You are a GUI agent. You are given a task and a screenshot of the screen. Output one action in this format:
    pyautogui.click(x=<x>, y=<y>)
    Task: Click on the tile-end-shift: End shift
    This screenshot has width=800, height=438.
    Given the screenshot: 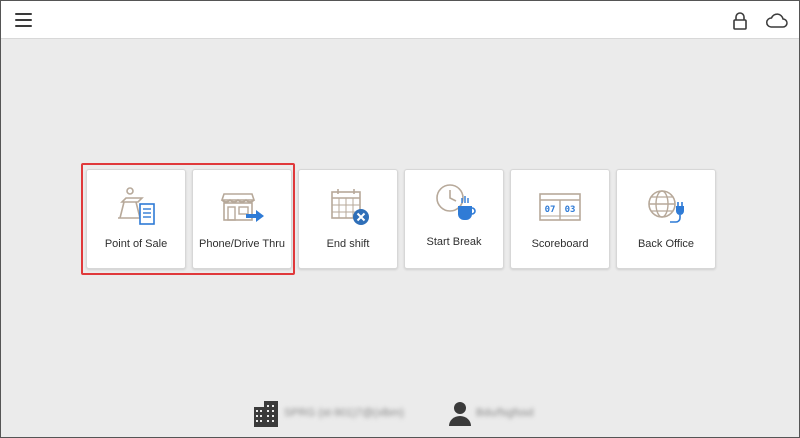 What is the action you would take?
    pyautogui.click(x=348, y=219)
    